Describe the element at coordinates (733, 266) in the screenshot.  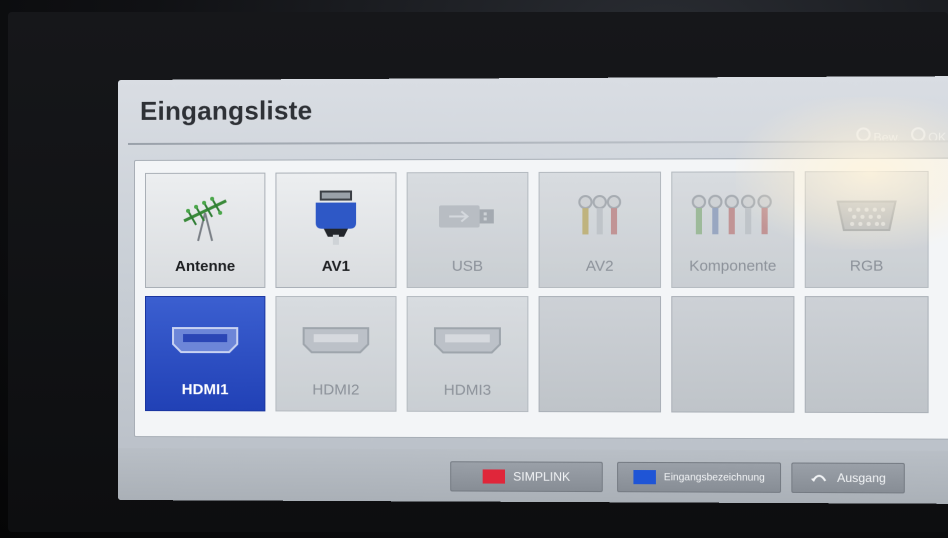
I see `input-label: Komponente` at that location.